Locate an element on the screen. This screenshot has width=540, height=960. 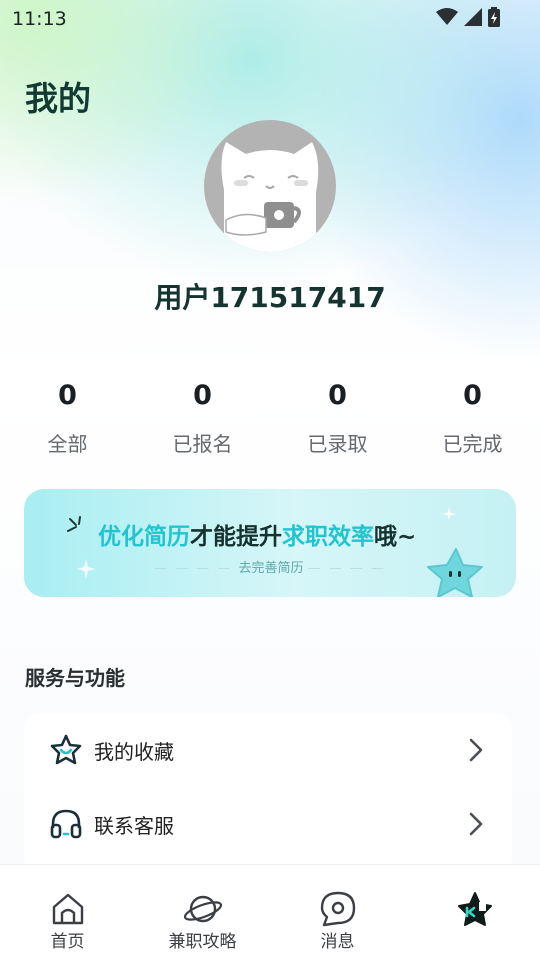
banner-highlight-text: 求职效率 is located at coordinates (328, 537).